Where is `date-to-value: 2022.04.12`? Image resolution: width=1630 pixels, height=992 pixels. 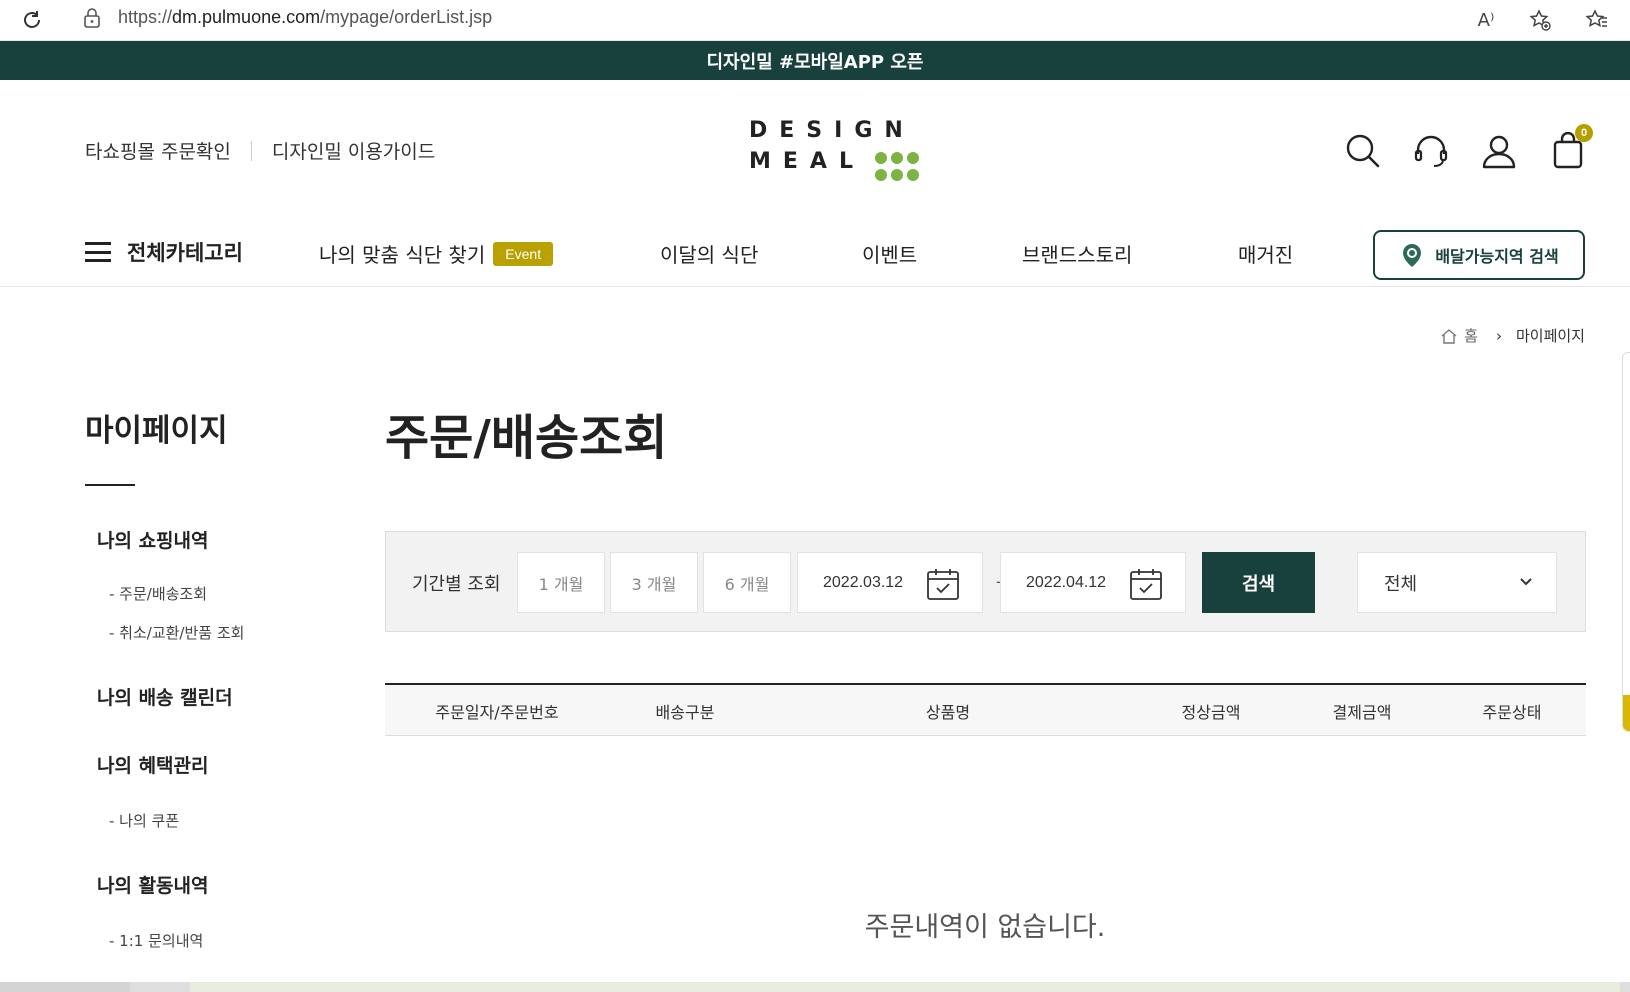
date-to-value: 2022.04.12 is located at coordinates (1066, 582).